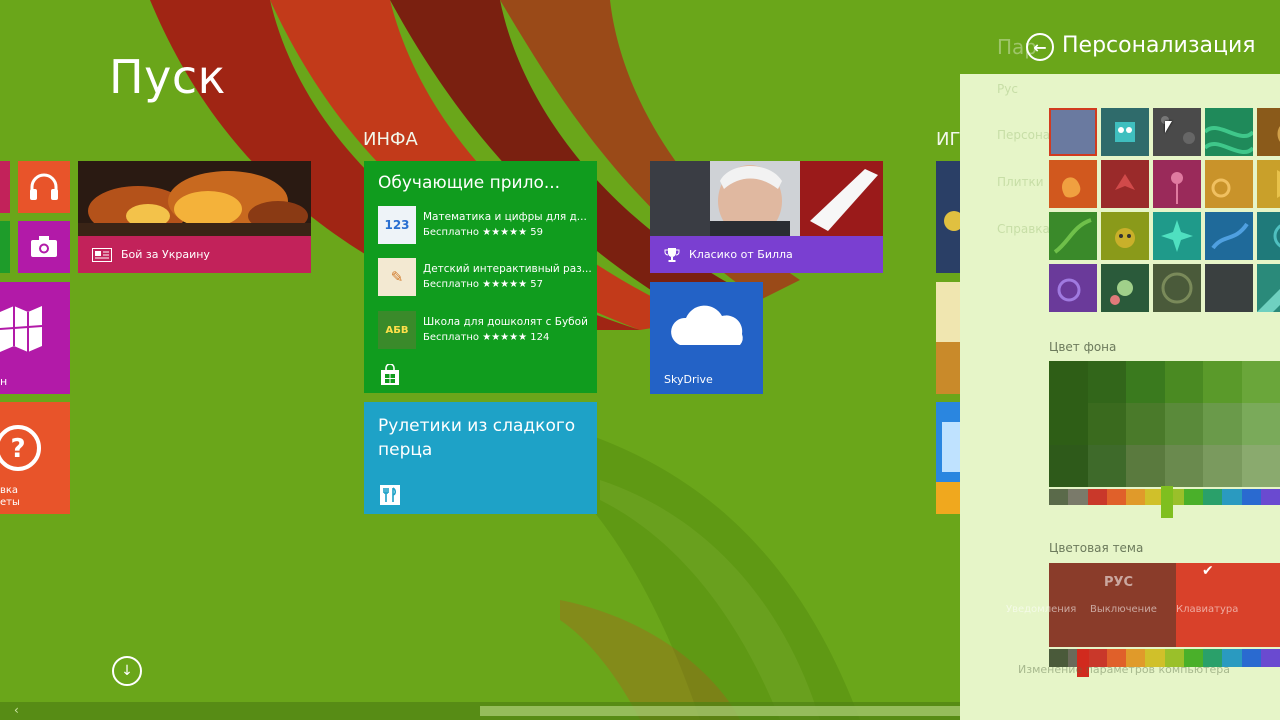 The image size is (1280, 720). I want to click on ghost-rus-label: РУС, so click(1119, 582).